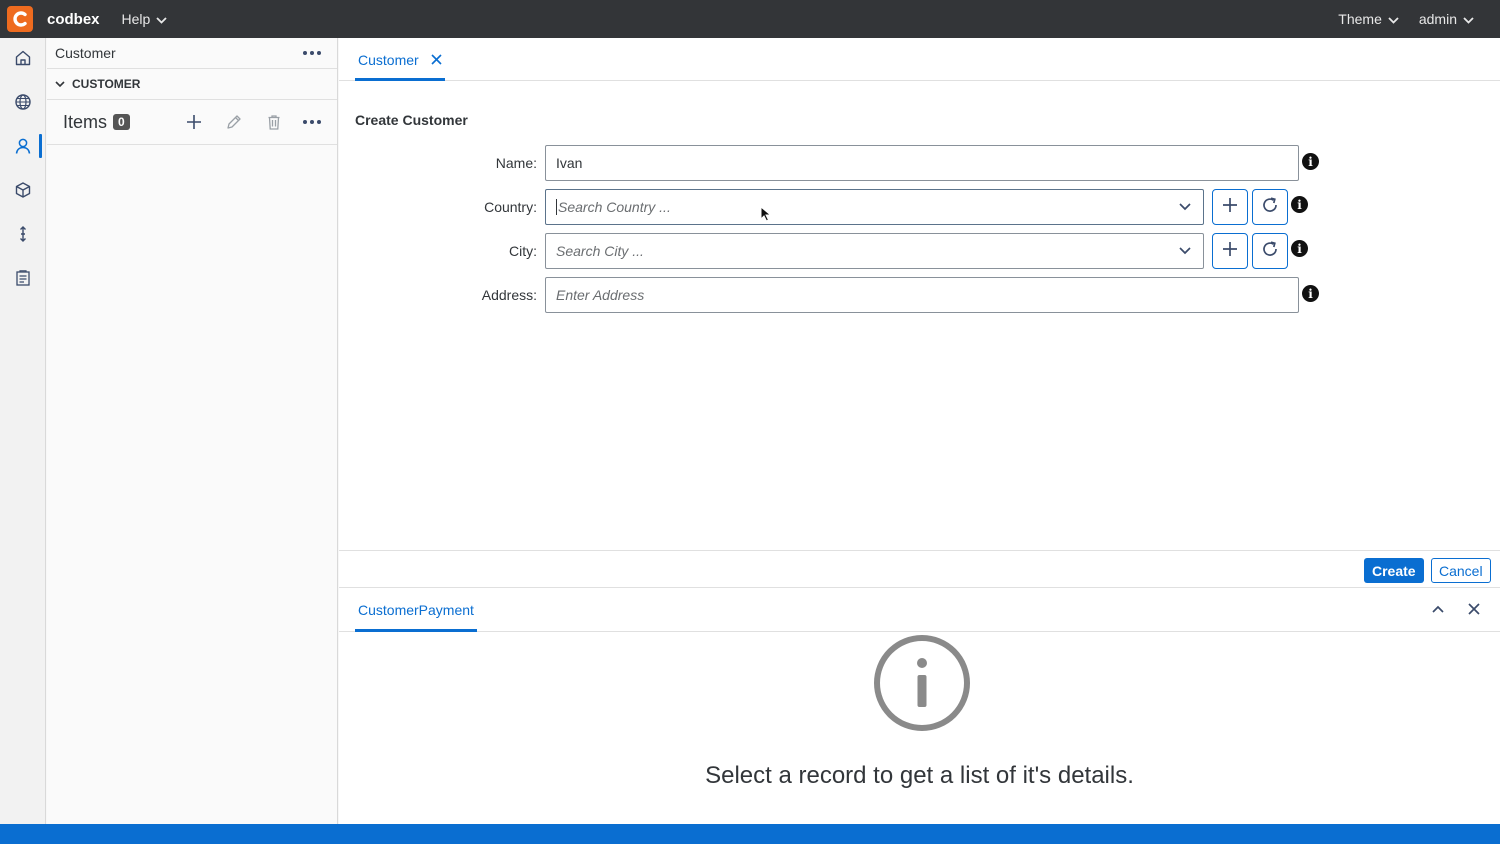  What do you see at coordinates (509, 295) in the screenshot?
I see `address-label: Address:` at bounding box center [509, 295].